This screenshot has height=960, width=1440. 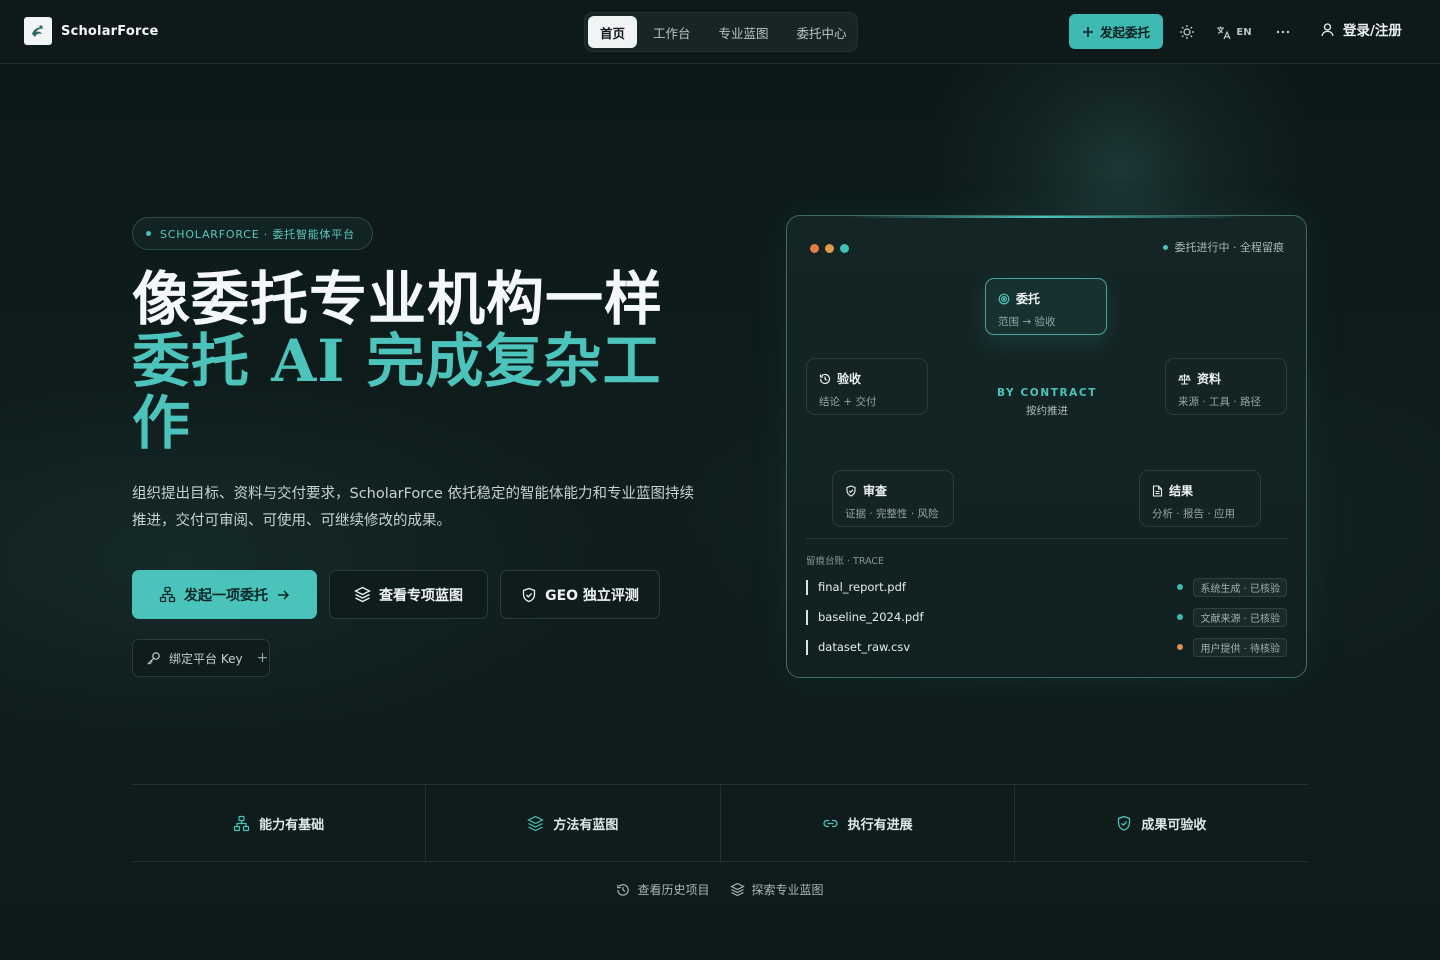 I want to click on trace-row: final_report.pdf 系统生成 · 已核验, so click(x=1046, y=587).